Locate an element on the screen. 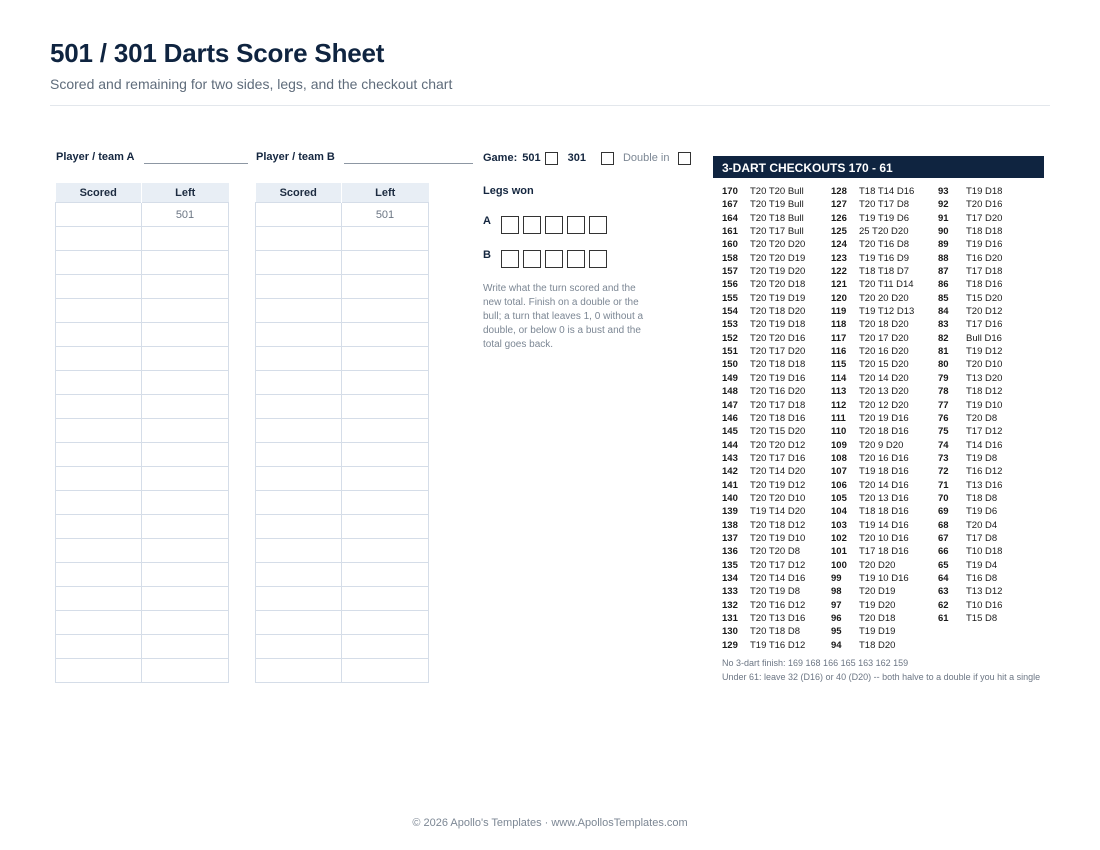 Image resolution: width=1100 pixels, height=850 pixels. checkout-score: 68 is located at coordinates (943, 525).